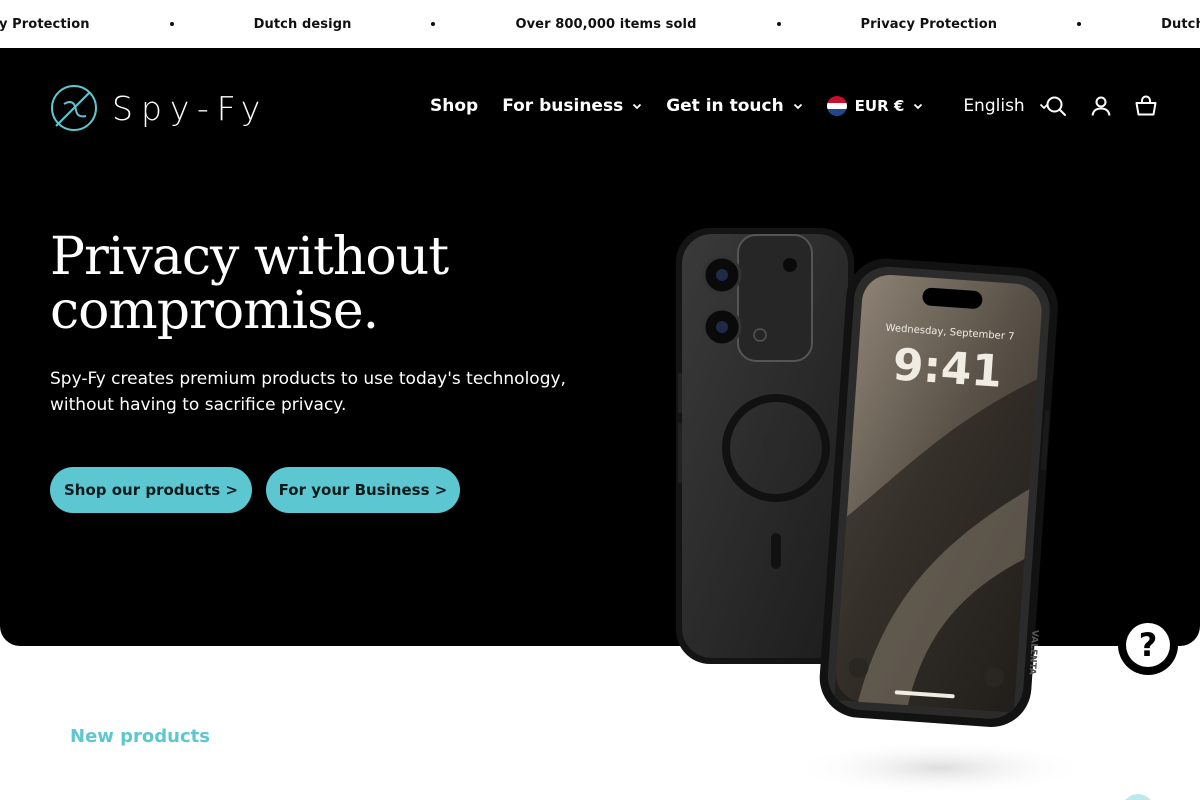 This screenshot has width=1200, height=800. What do you see at coordinates (994, 106) in the screenshot?
I see `language-label: English` at bounding box center [994, 106].